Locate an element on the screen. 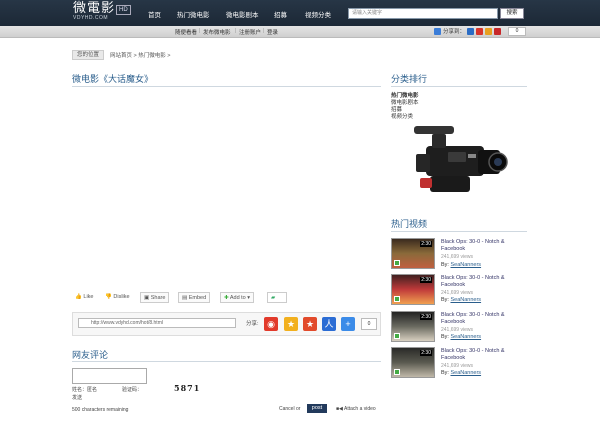 This screenshot has width=600, height=436. dislike-button: 👎 Dislike is located at coordinates (117, 297).